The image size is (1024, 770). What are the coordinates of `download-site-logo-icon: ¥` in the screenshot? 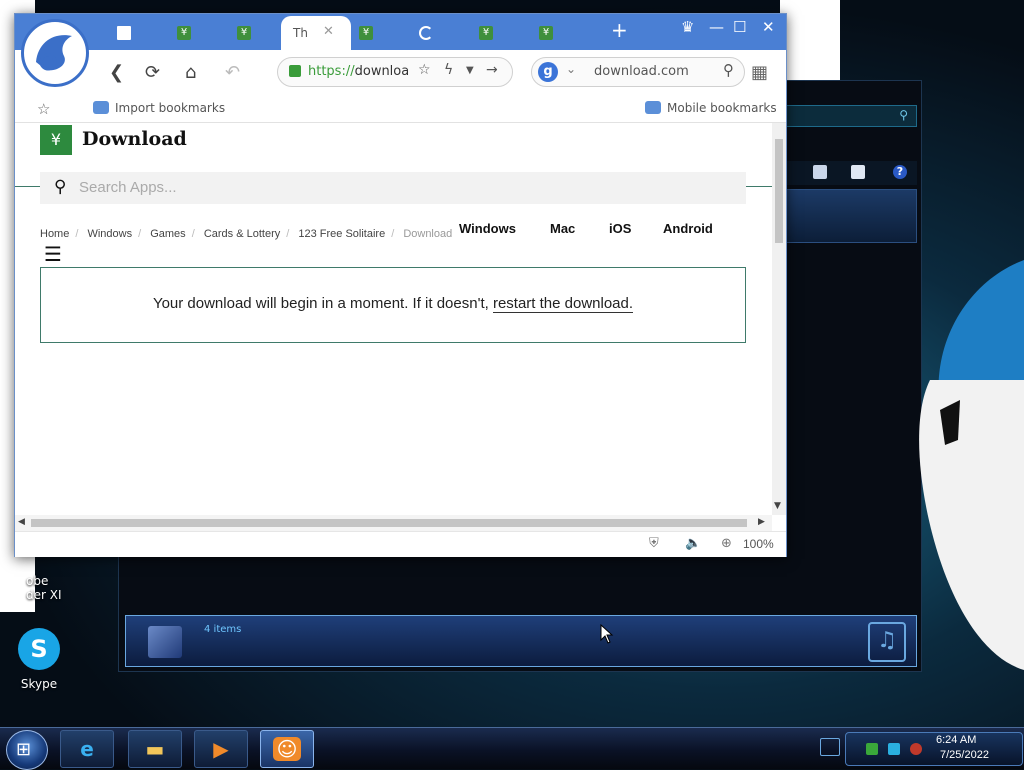 It's located at (56, 140).